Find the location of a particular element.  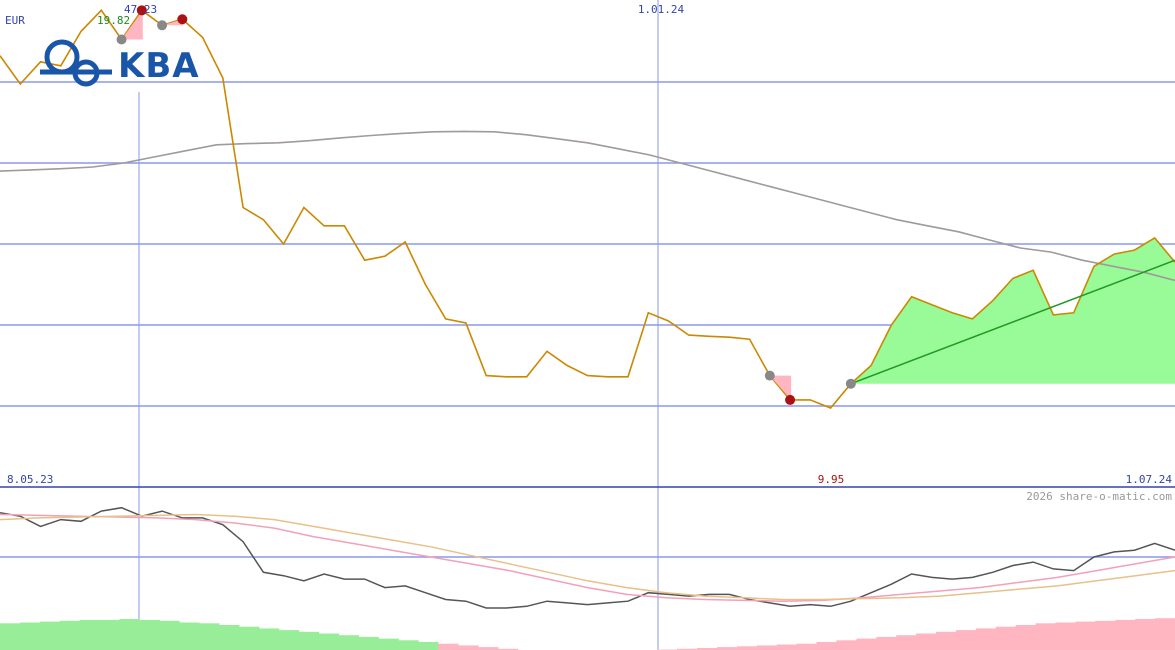

logo-text: KBA is located at coordinates (159, 66).